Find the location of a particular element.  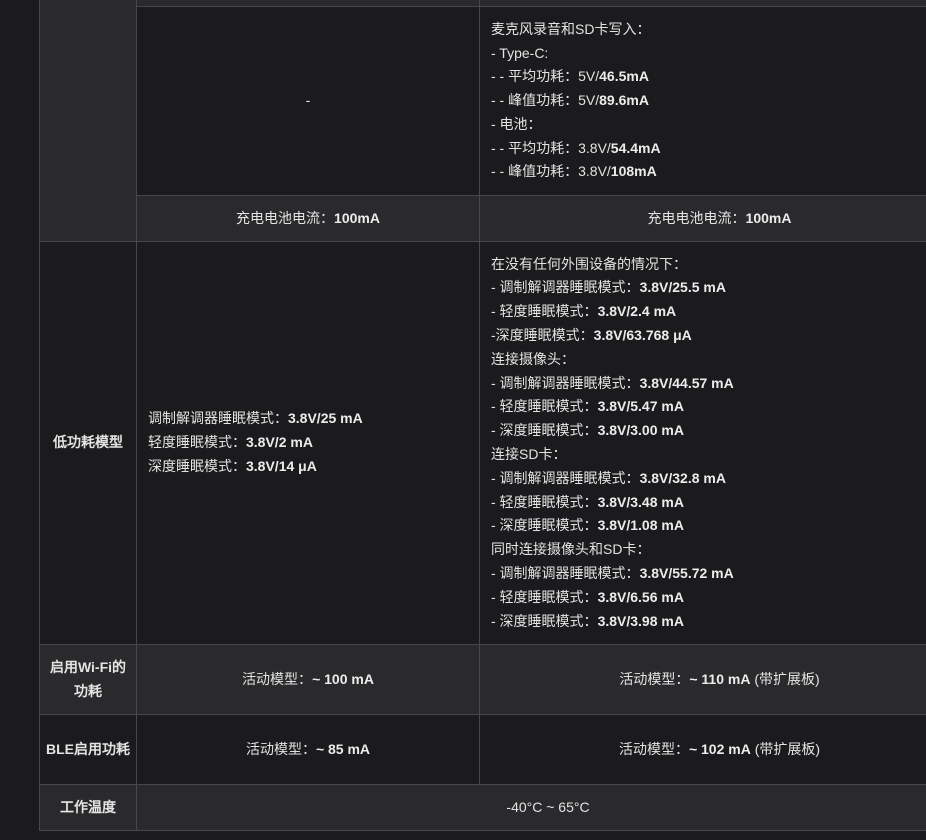

spec-line-label: - - 峰值功耗：5V/ is located at coordinates (545, 100).